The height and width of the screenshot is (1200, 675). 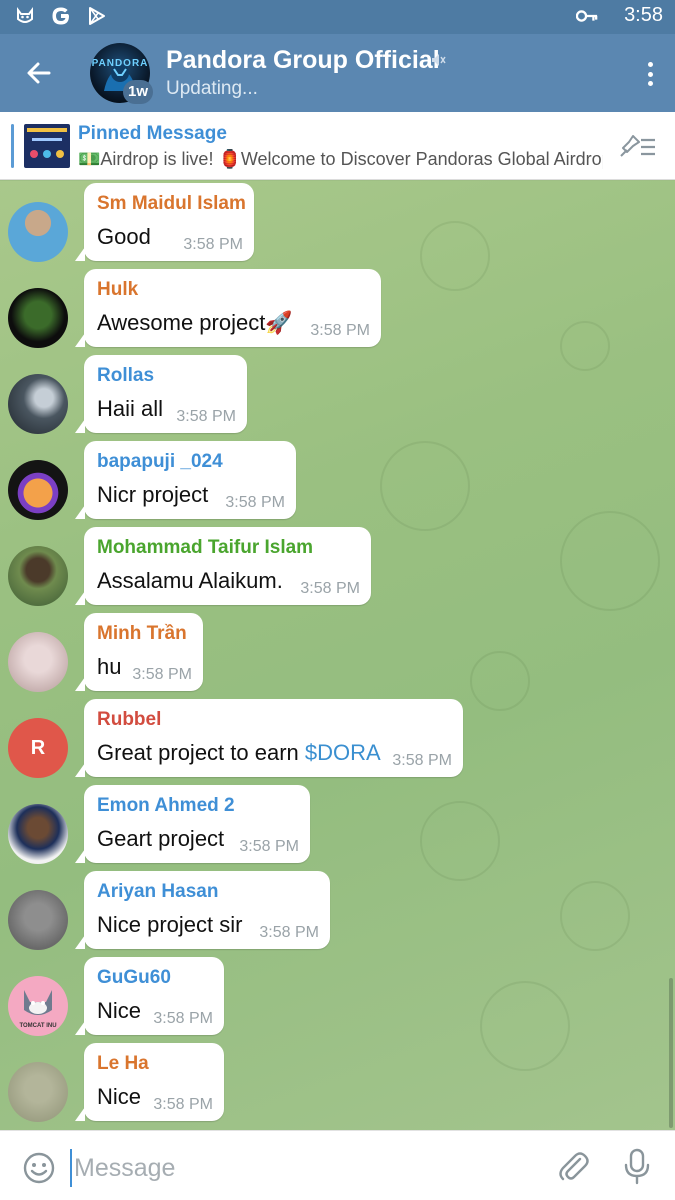 What do you see at coordinates (337, 396) in the screenshot?
I see `chat-message: Rollas Haii all 3:58 PM` at bounding box center [337, 396].